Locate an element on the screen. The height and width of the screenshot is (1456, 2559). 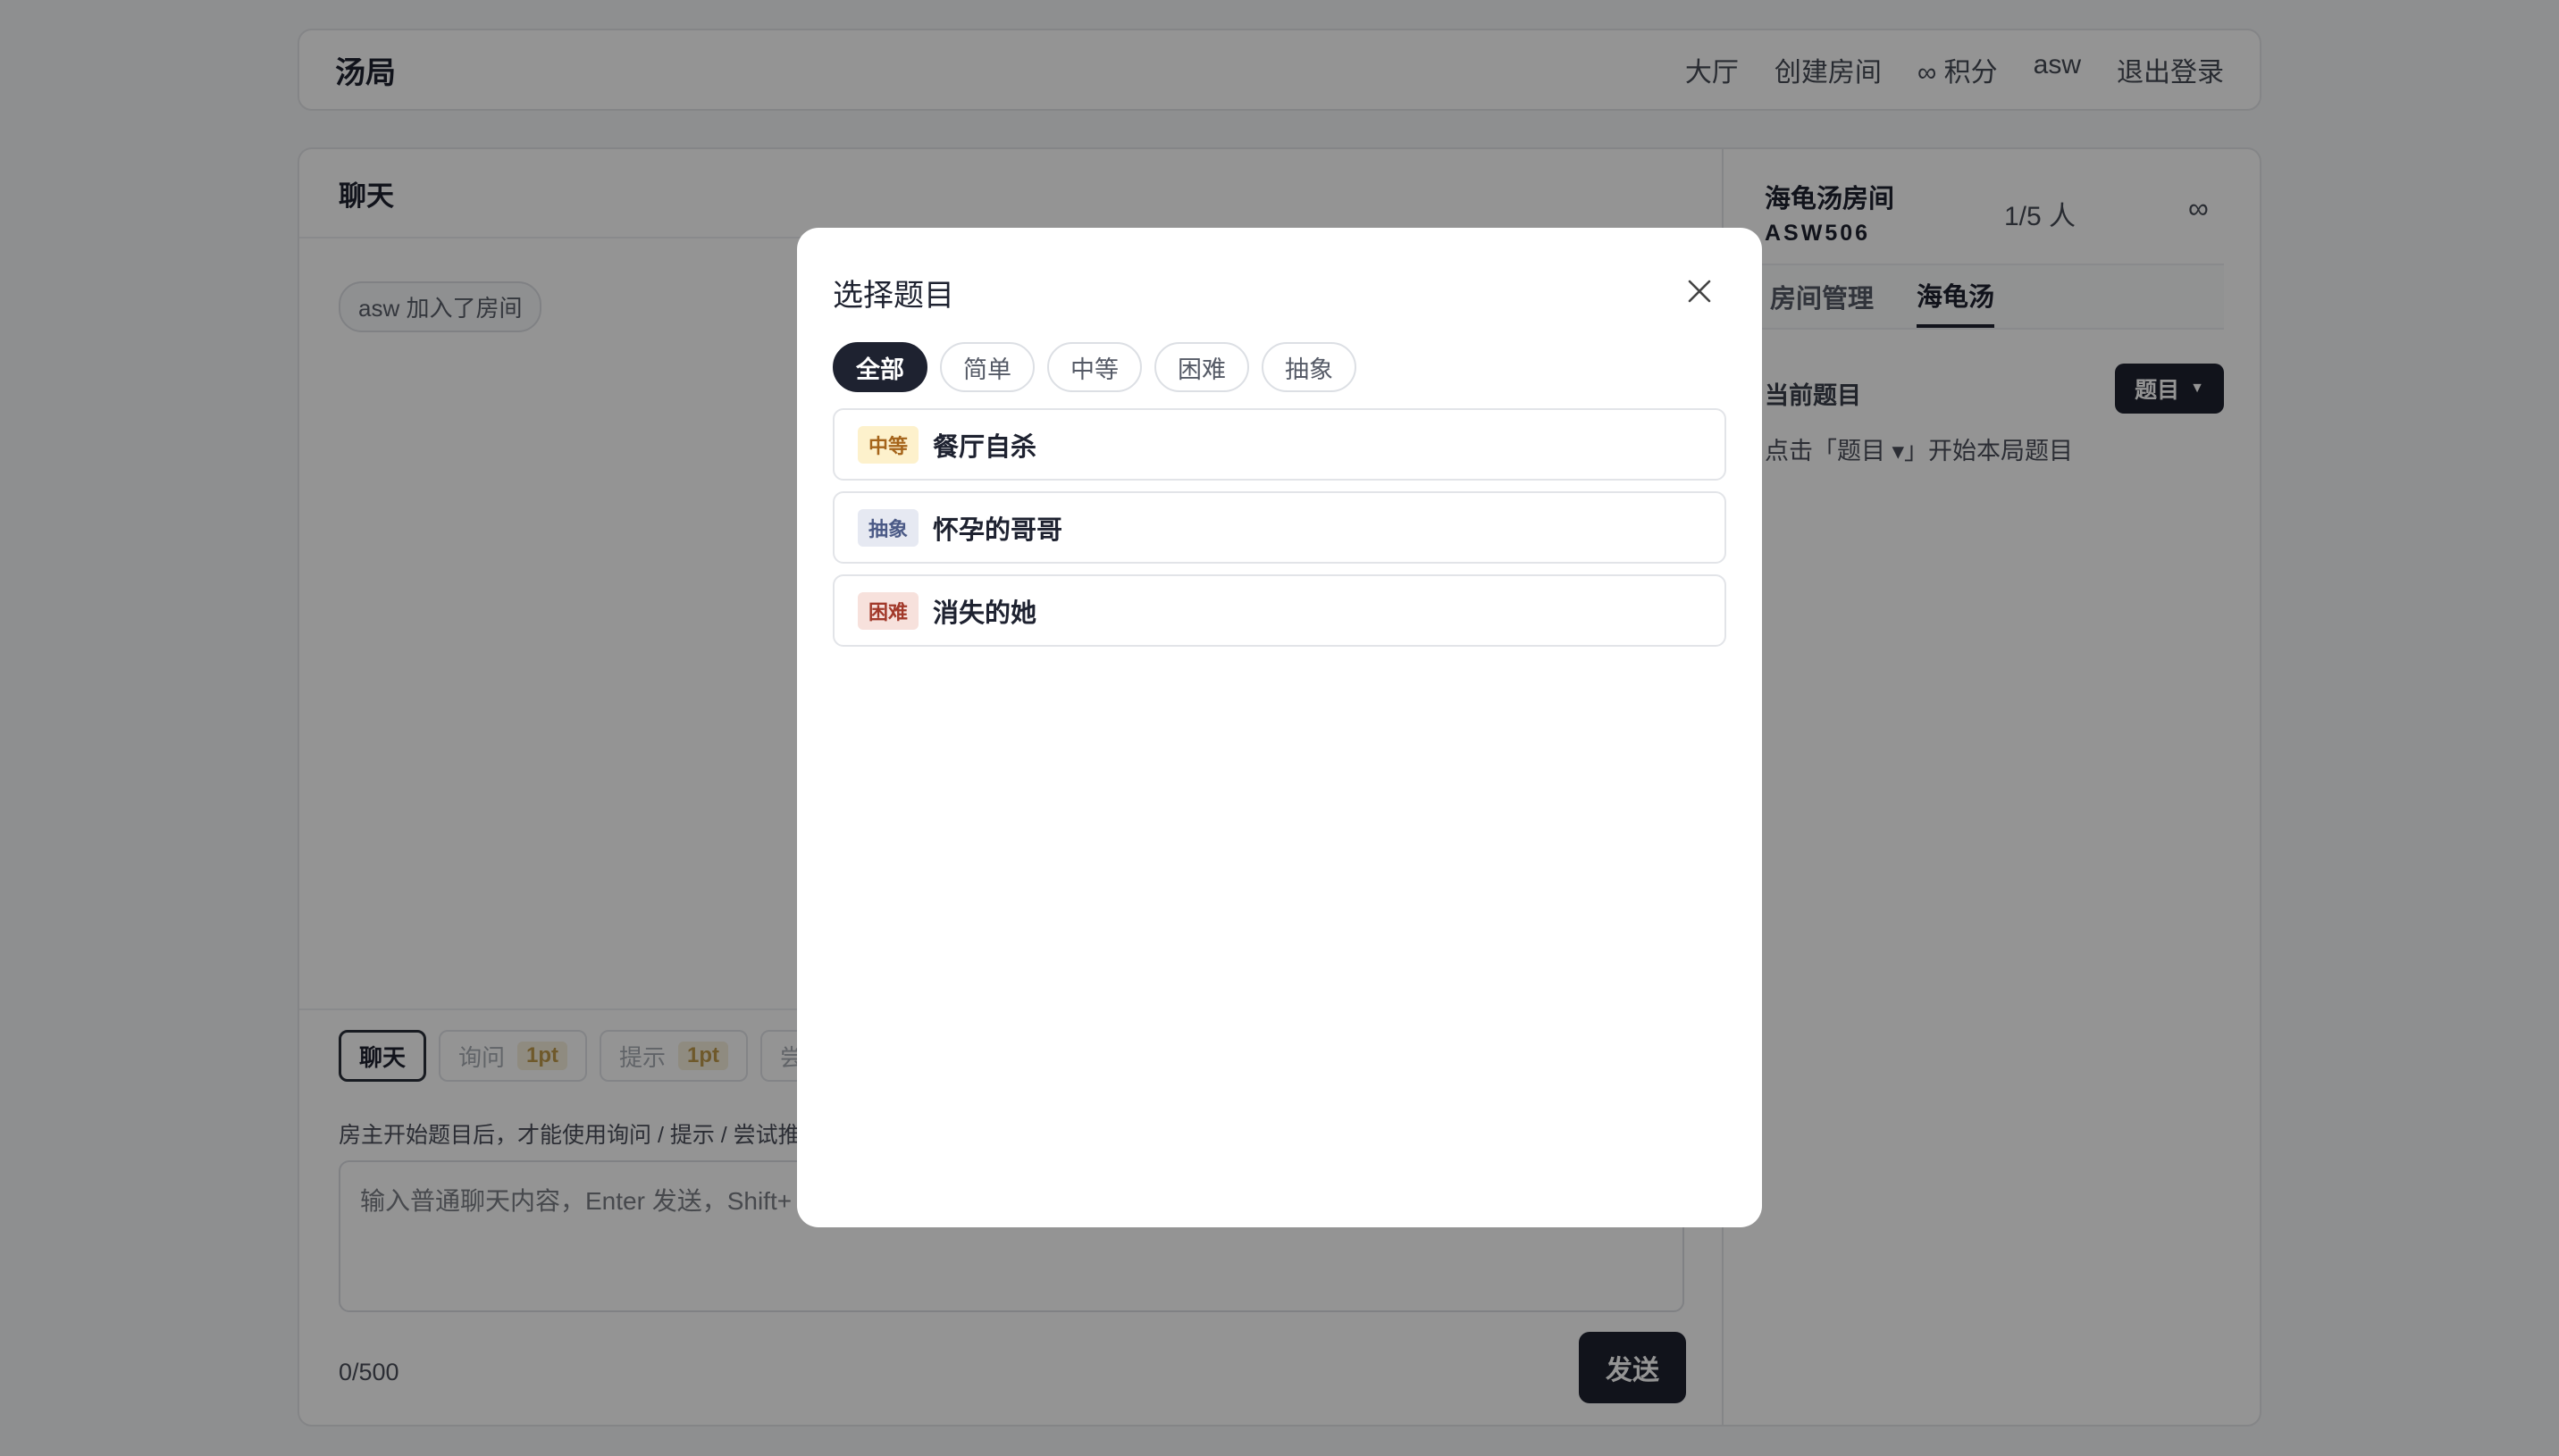
topic-title: 怀孕的哥哥 is located at coordinates (998, 530).